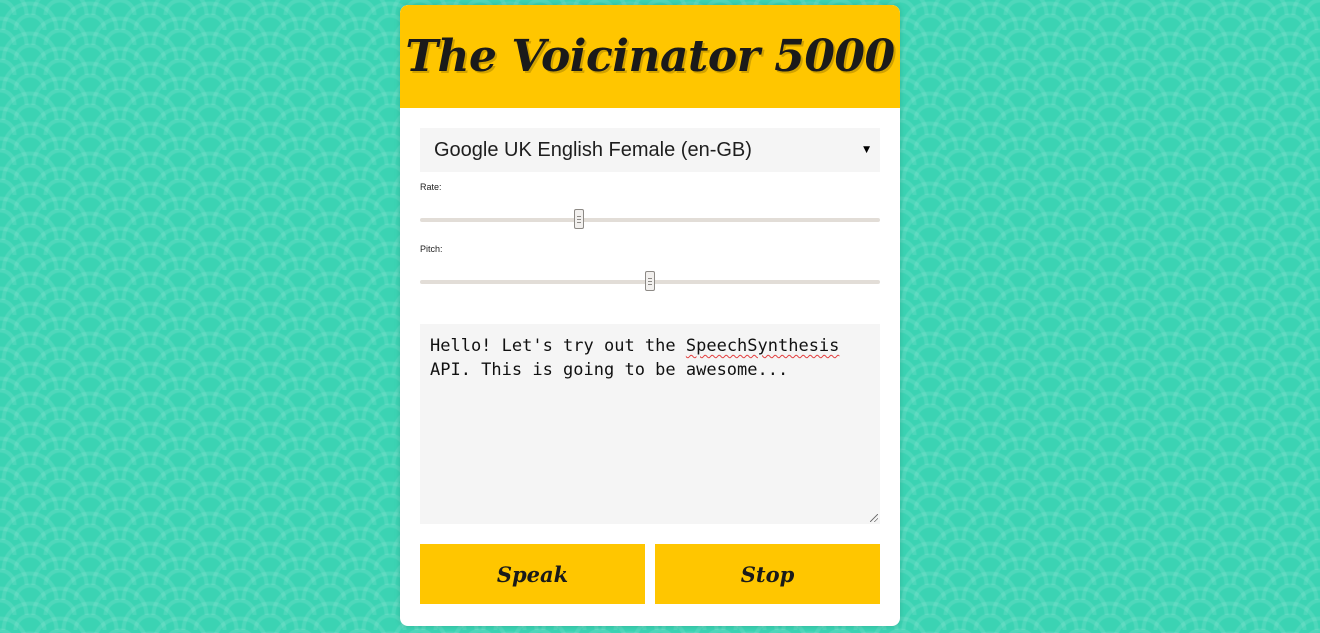  What do you see at coordinates (532, 574) in the screenshot?
I see `speak-button: Speak` at bounding box center [532, 574].